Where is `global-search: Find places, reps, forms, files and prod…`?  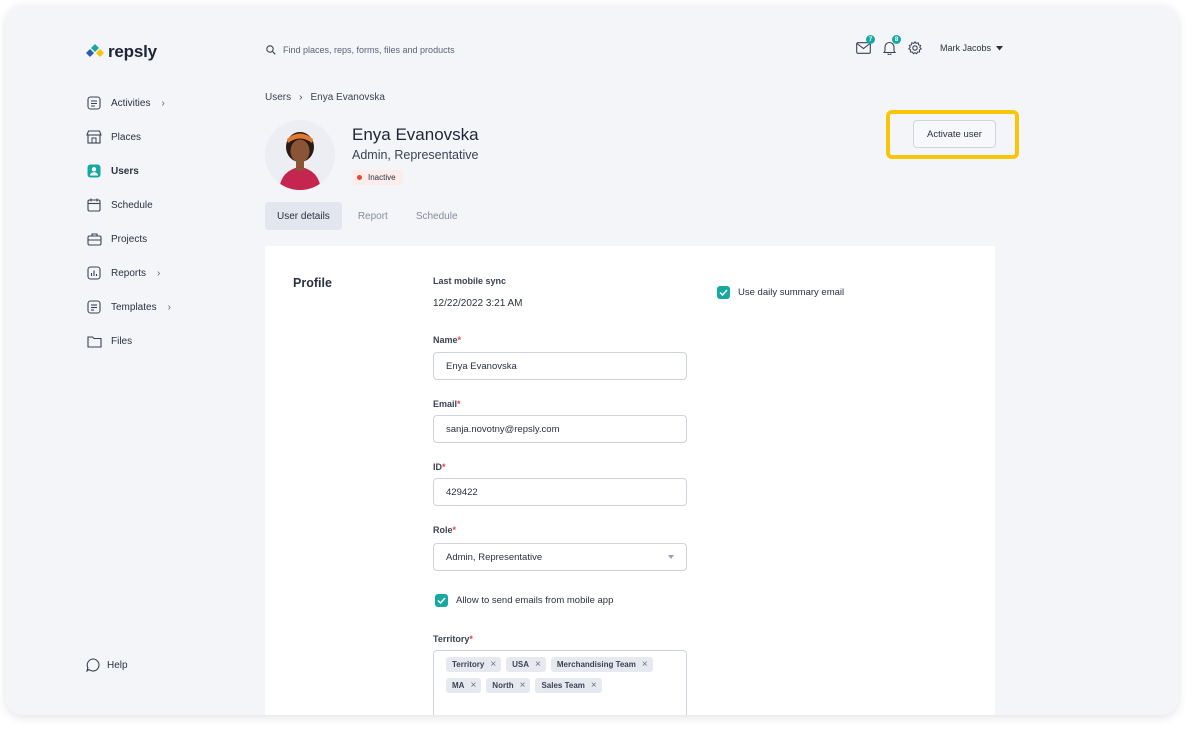 global-search: Find places, reps, forms, files and prod… is located at coordinates (360, 50).